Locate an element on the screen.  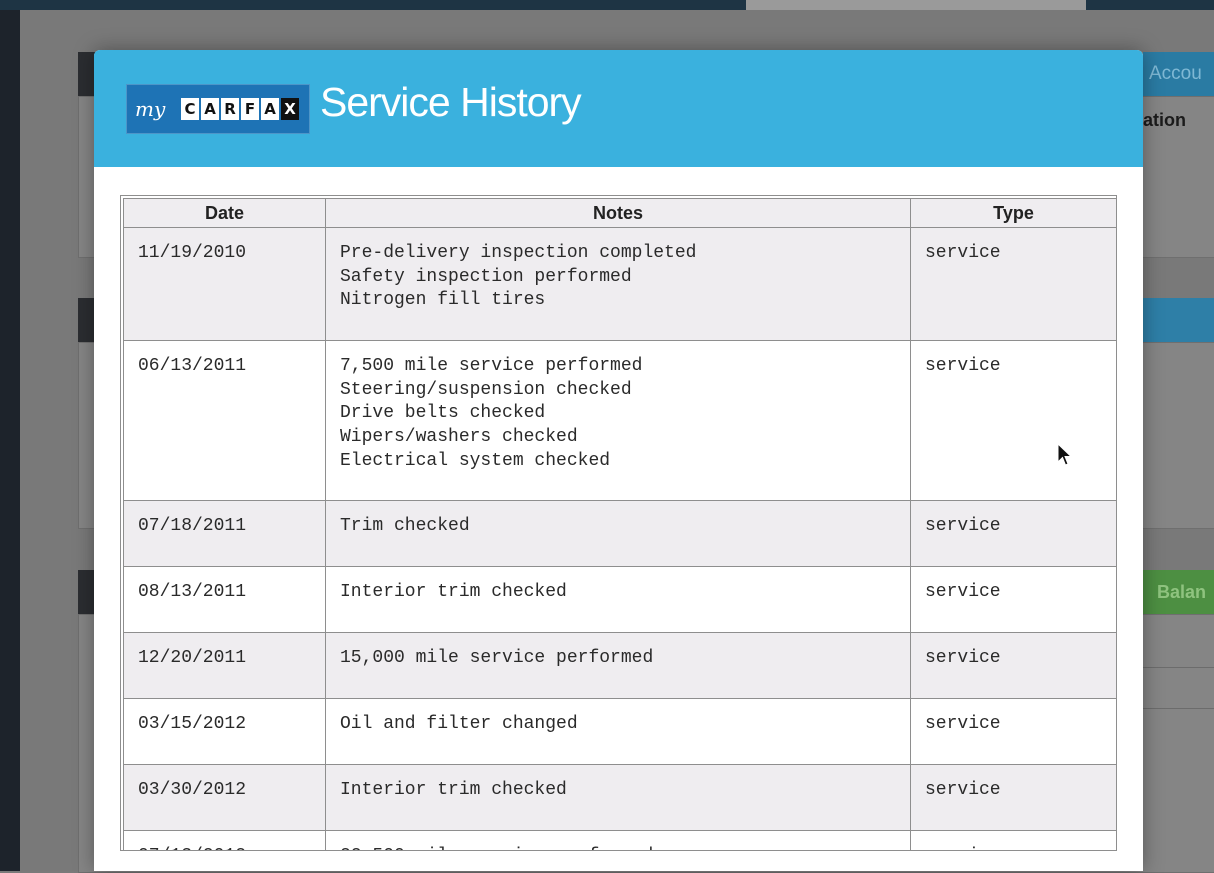
background-panel-header-blue is located at coordinates (1178, 320).